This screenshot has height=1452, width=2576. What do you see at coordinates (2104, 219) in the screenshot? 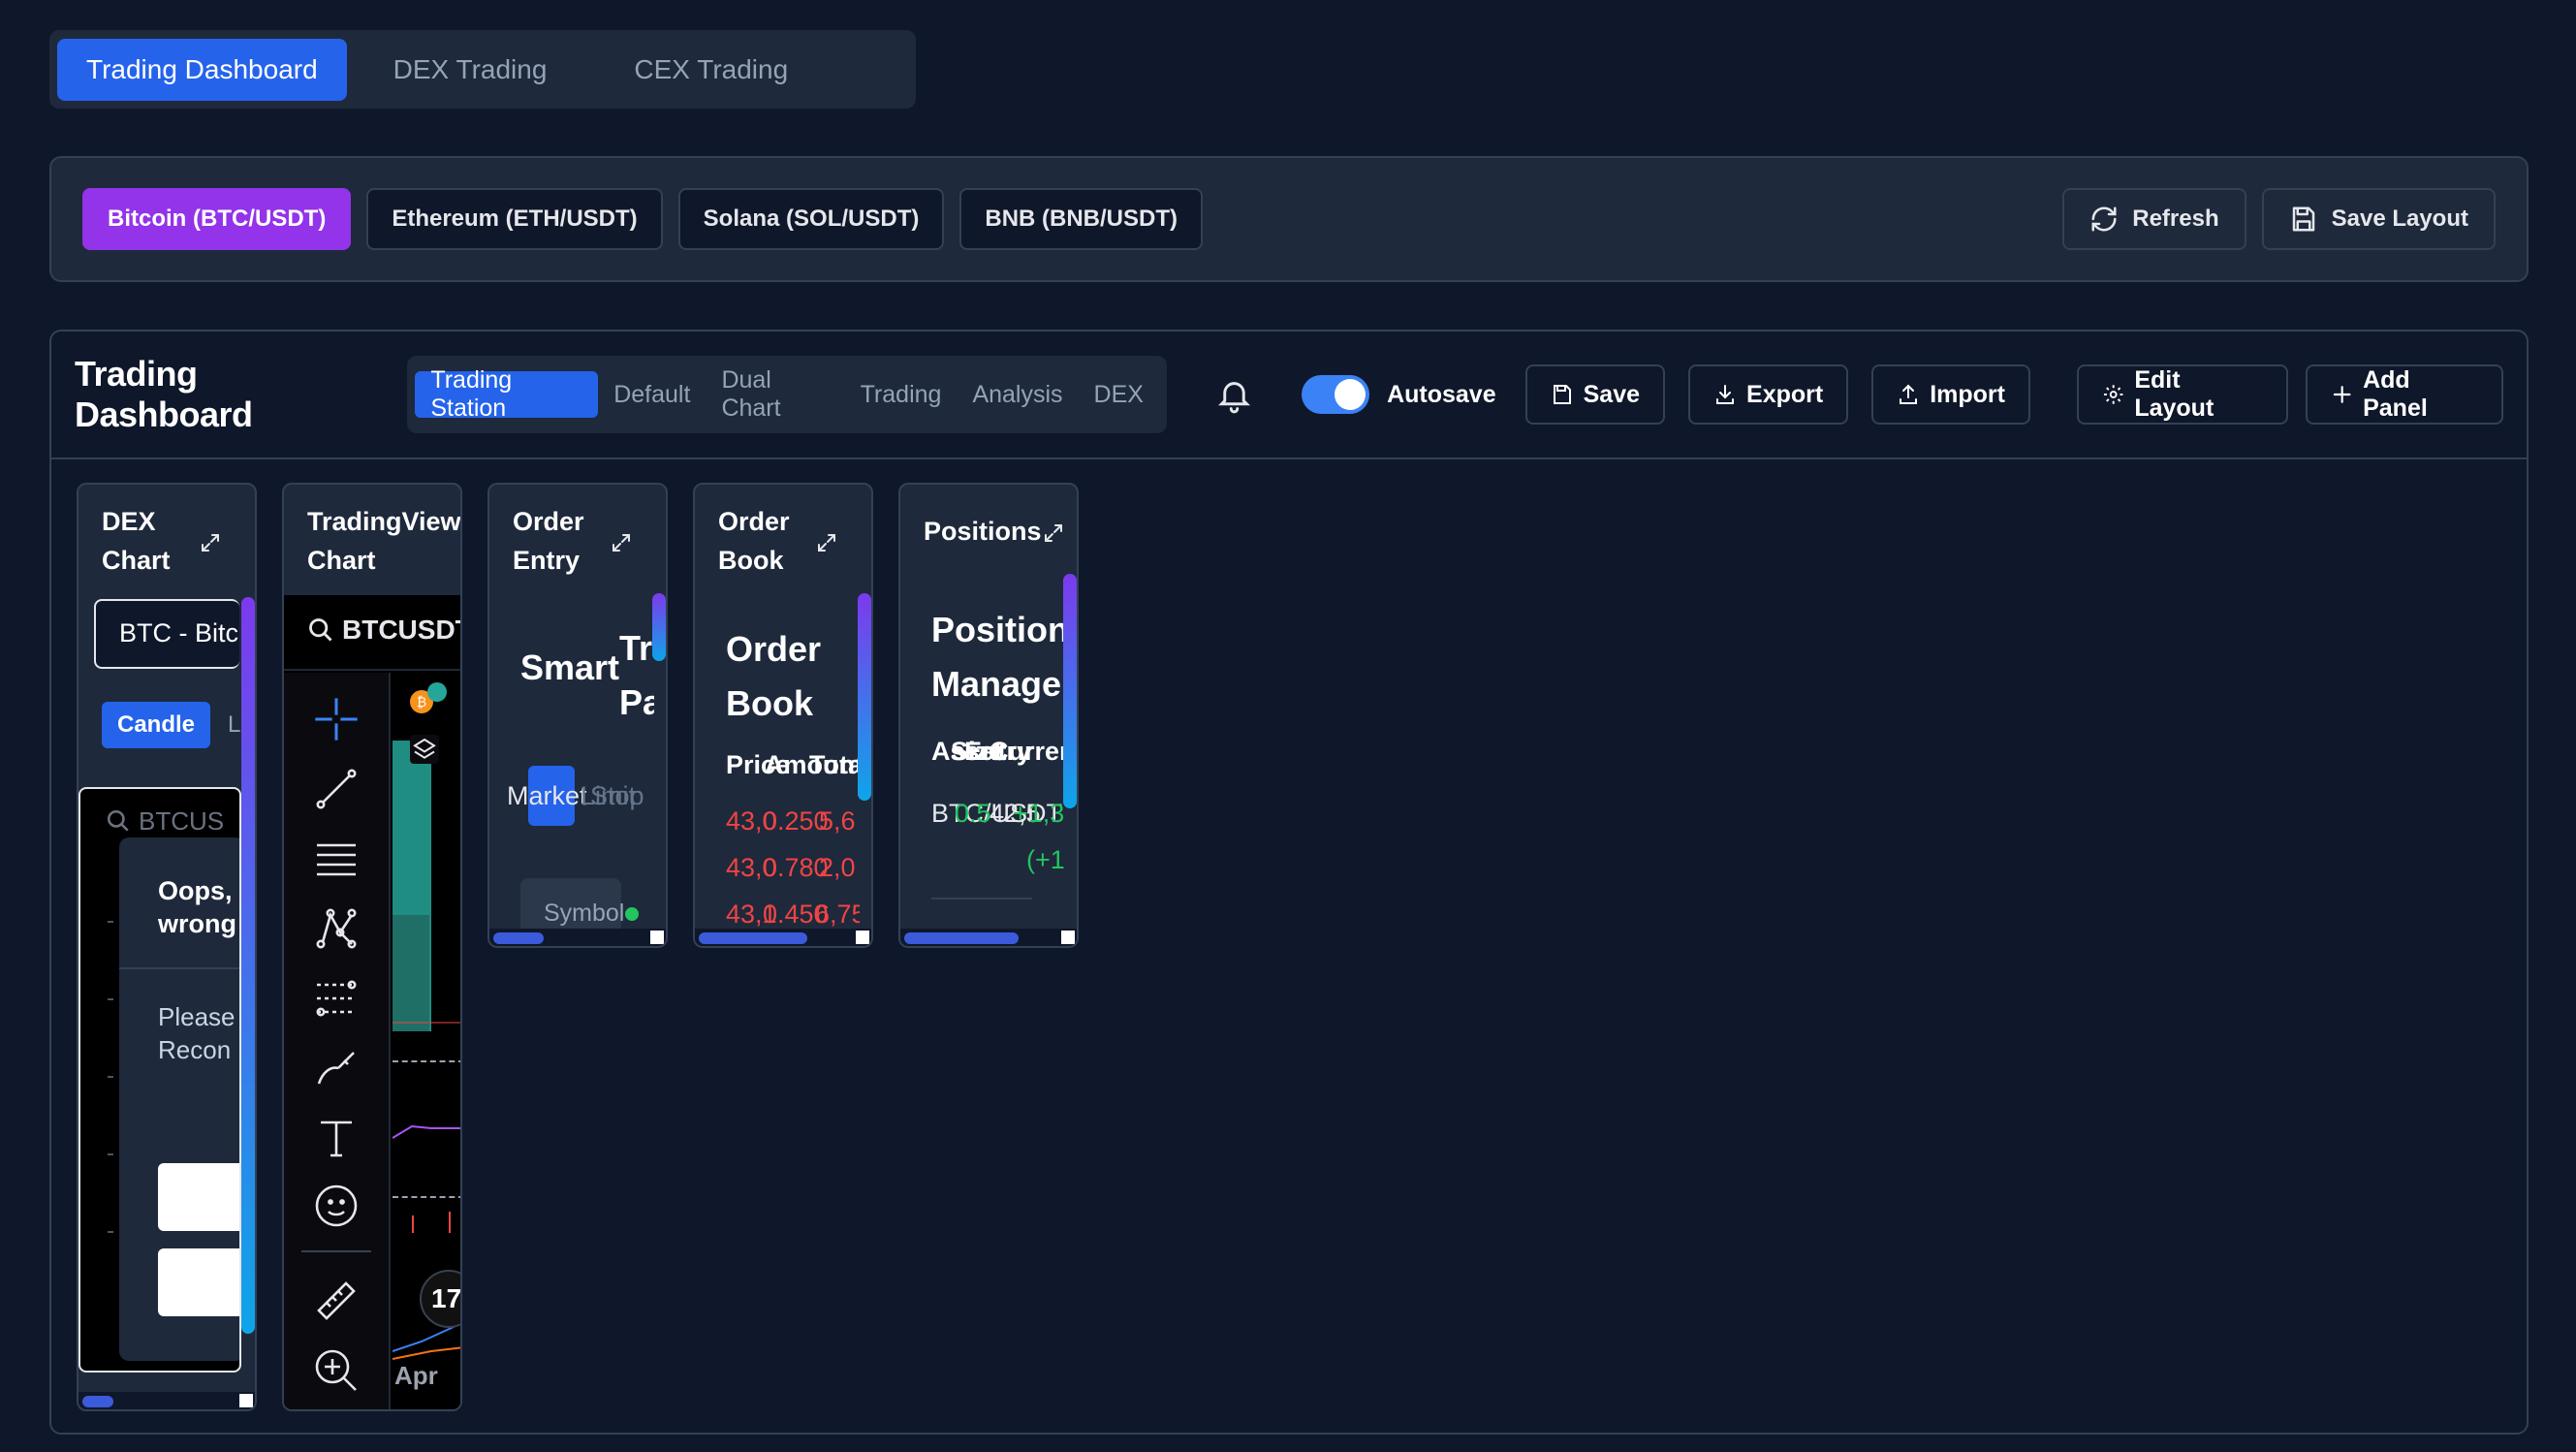
I see `refresh-icon` at bounding box center [2104, 219].